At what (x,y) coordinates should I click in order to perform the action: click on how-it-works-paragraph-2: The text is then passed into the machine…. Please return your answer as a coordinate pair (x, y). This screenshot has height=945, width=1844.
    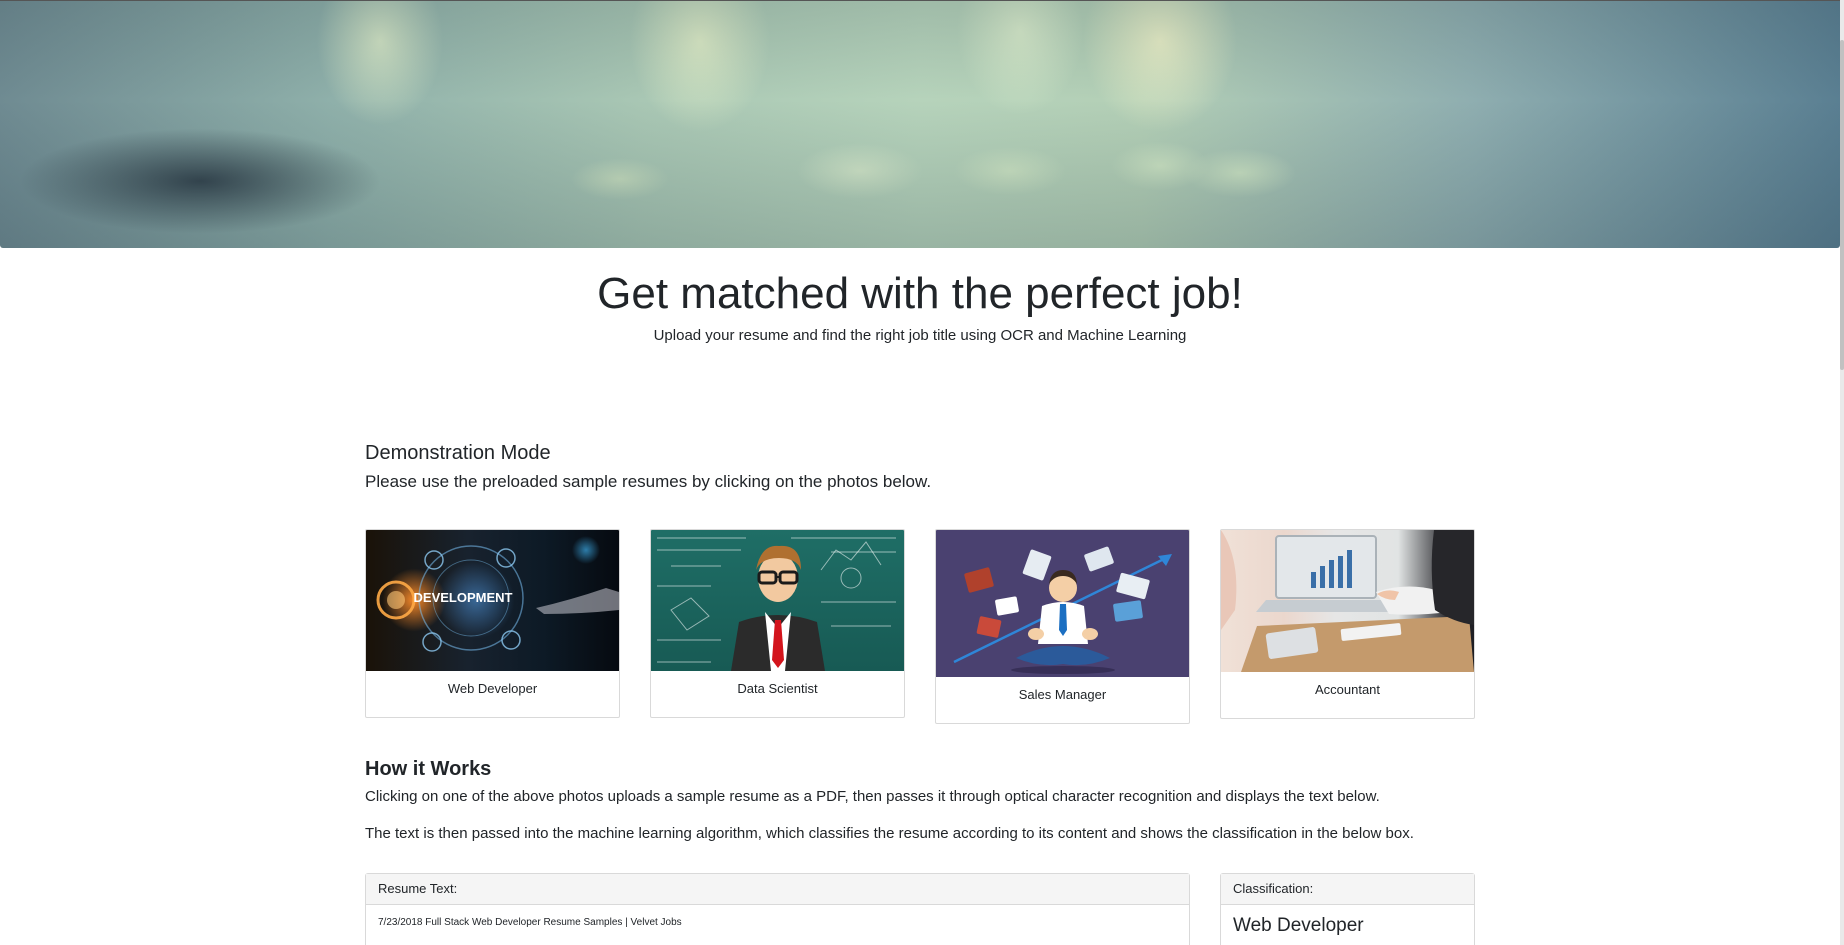
    Looking at the image, I should click on (889, 833).